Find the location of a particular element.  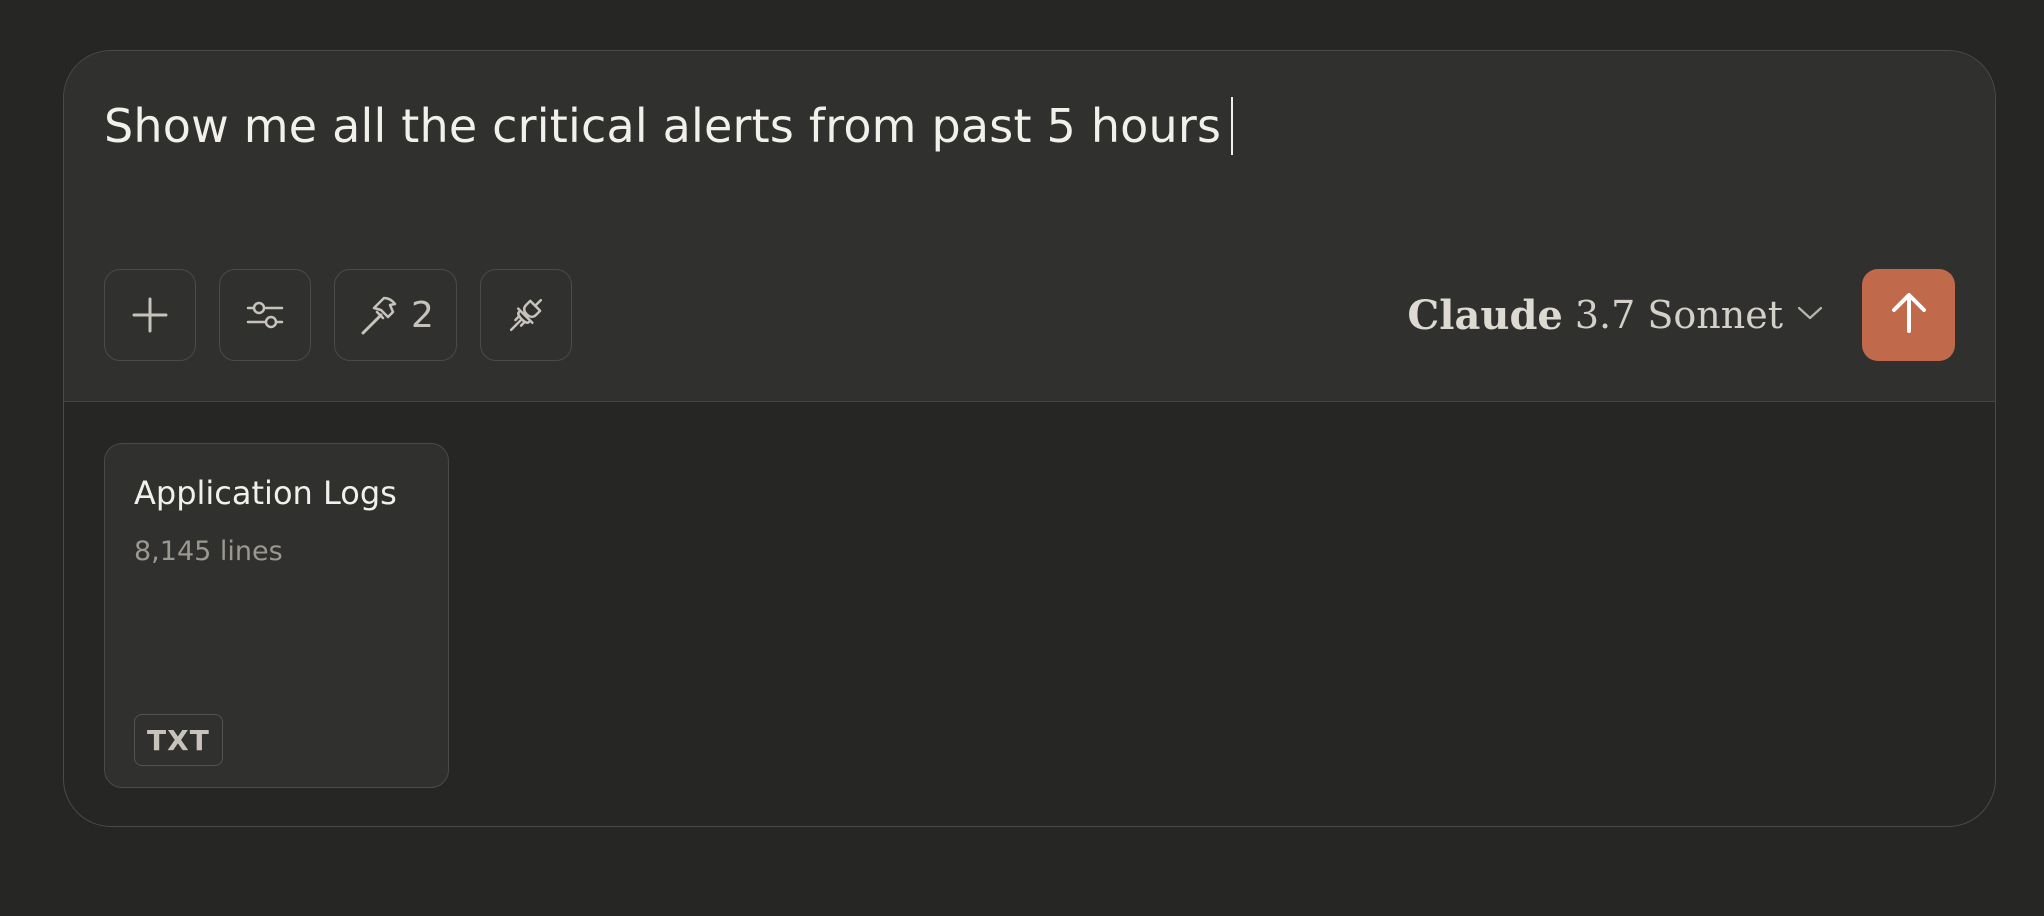

integrations-button is located at coordinates (526, 315).